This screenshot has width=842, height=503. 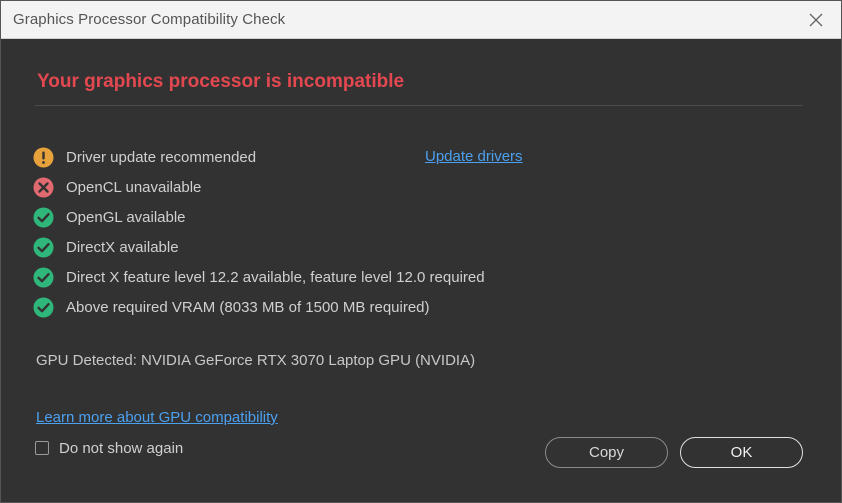 I want to click on copy-button: Copy, so click(x=606, y=452).